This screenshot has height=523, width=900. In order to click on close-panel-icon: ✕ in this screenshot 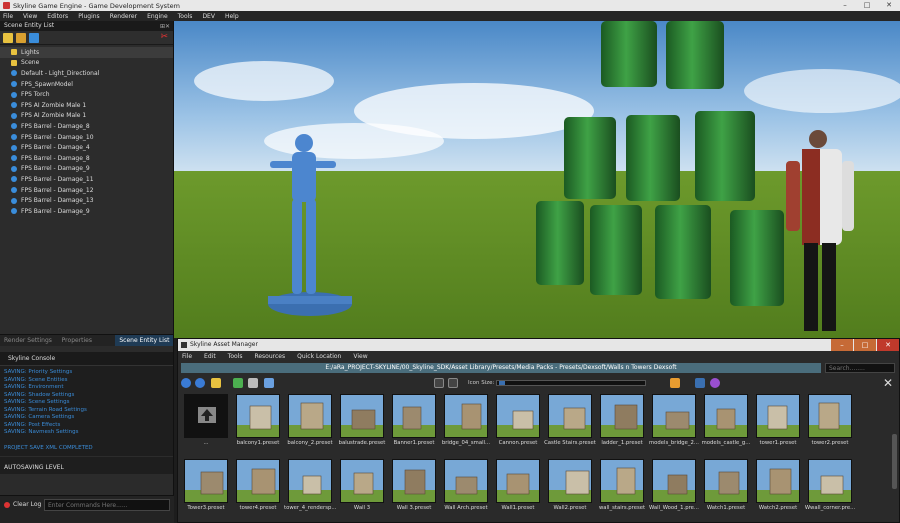, I will do `click(888, 383)`.